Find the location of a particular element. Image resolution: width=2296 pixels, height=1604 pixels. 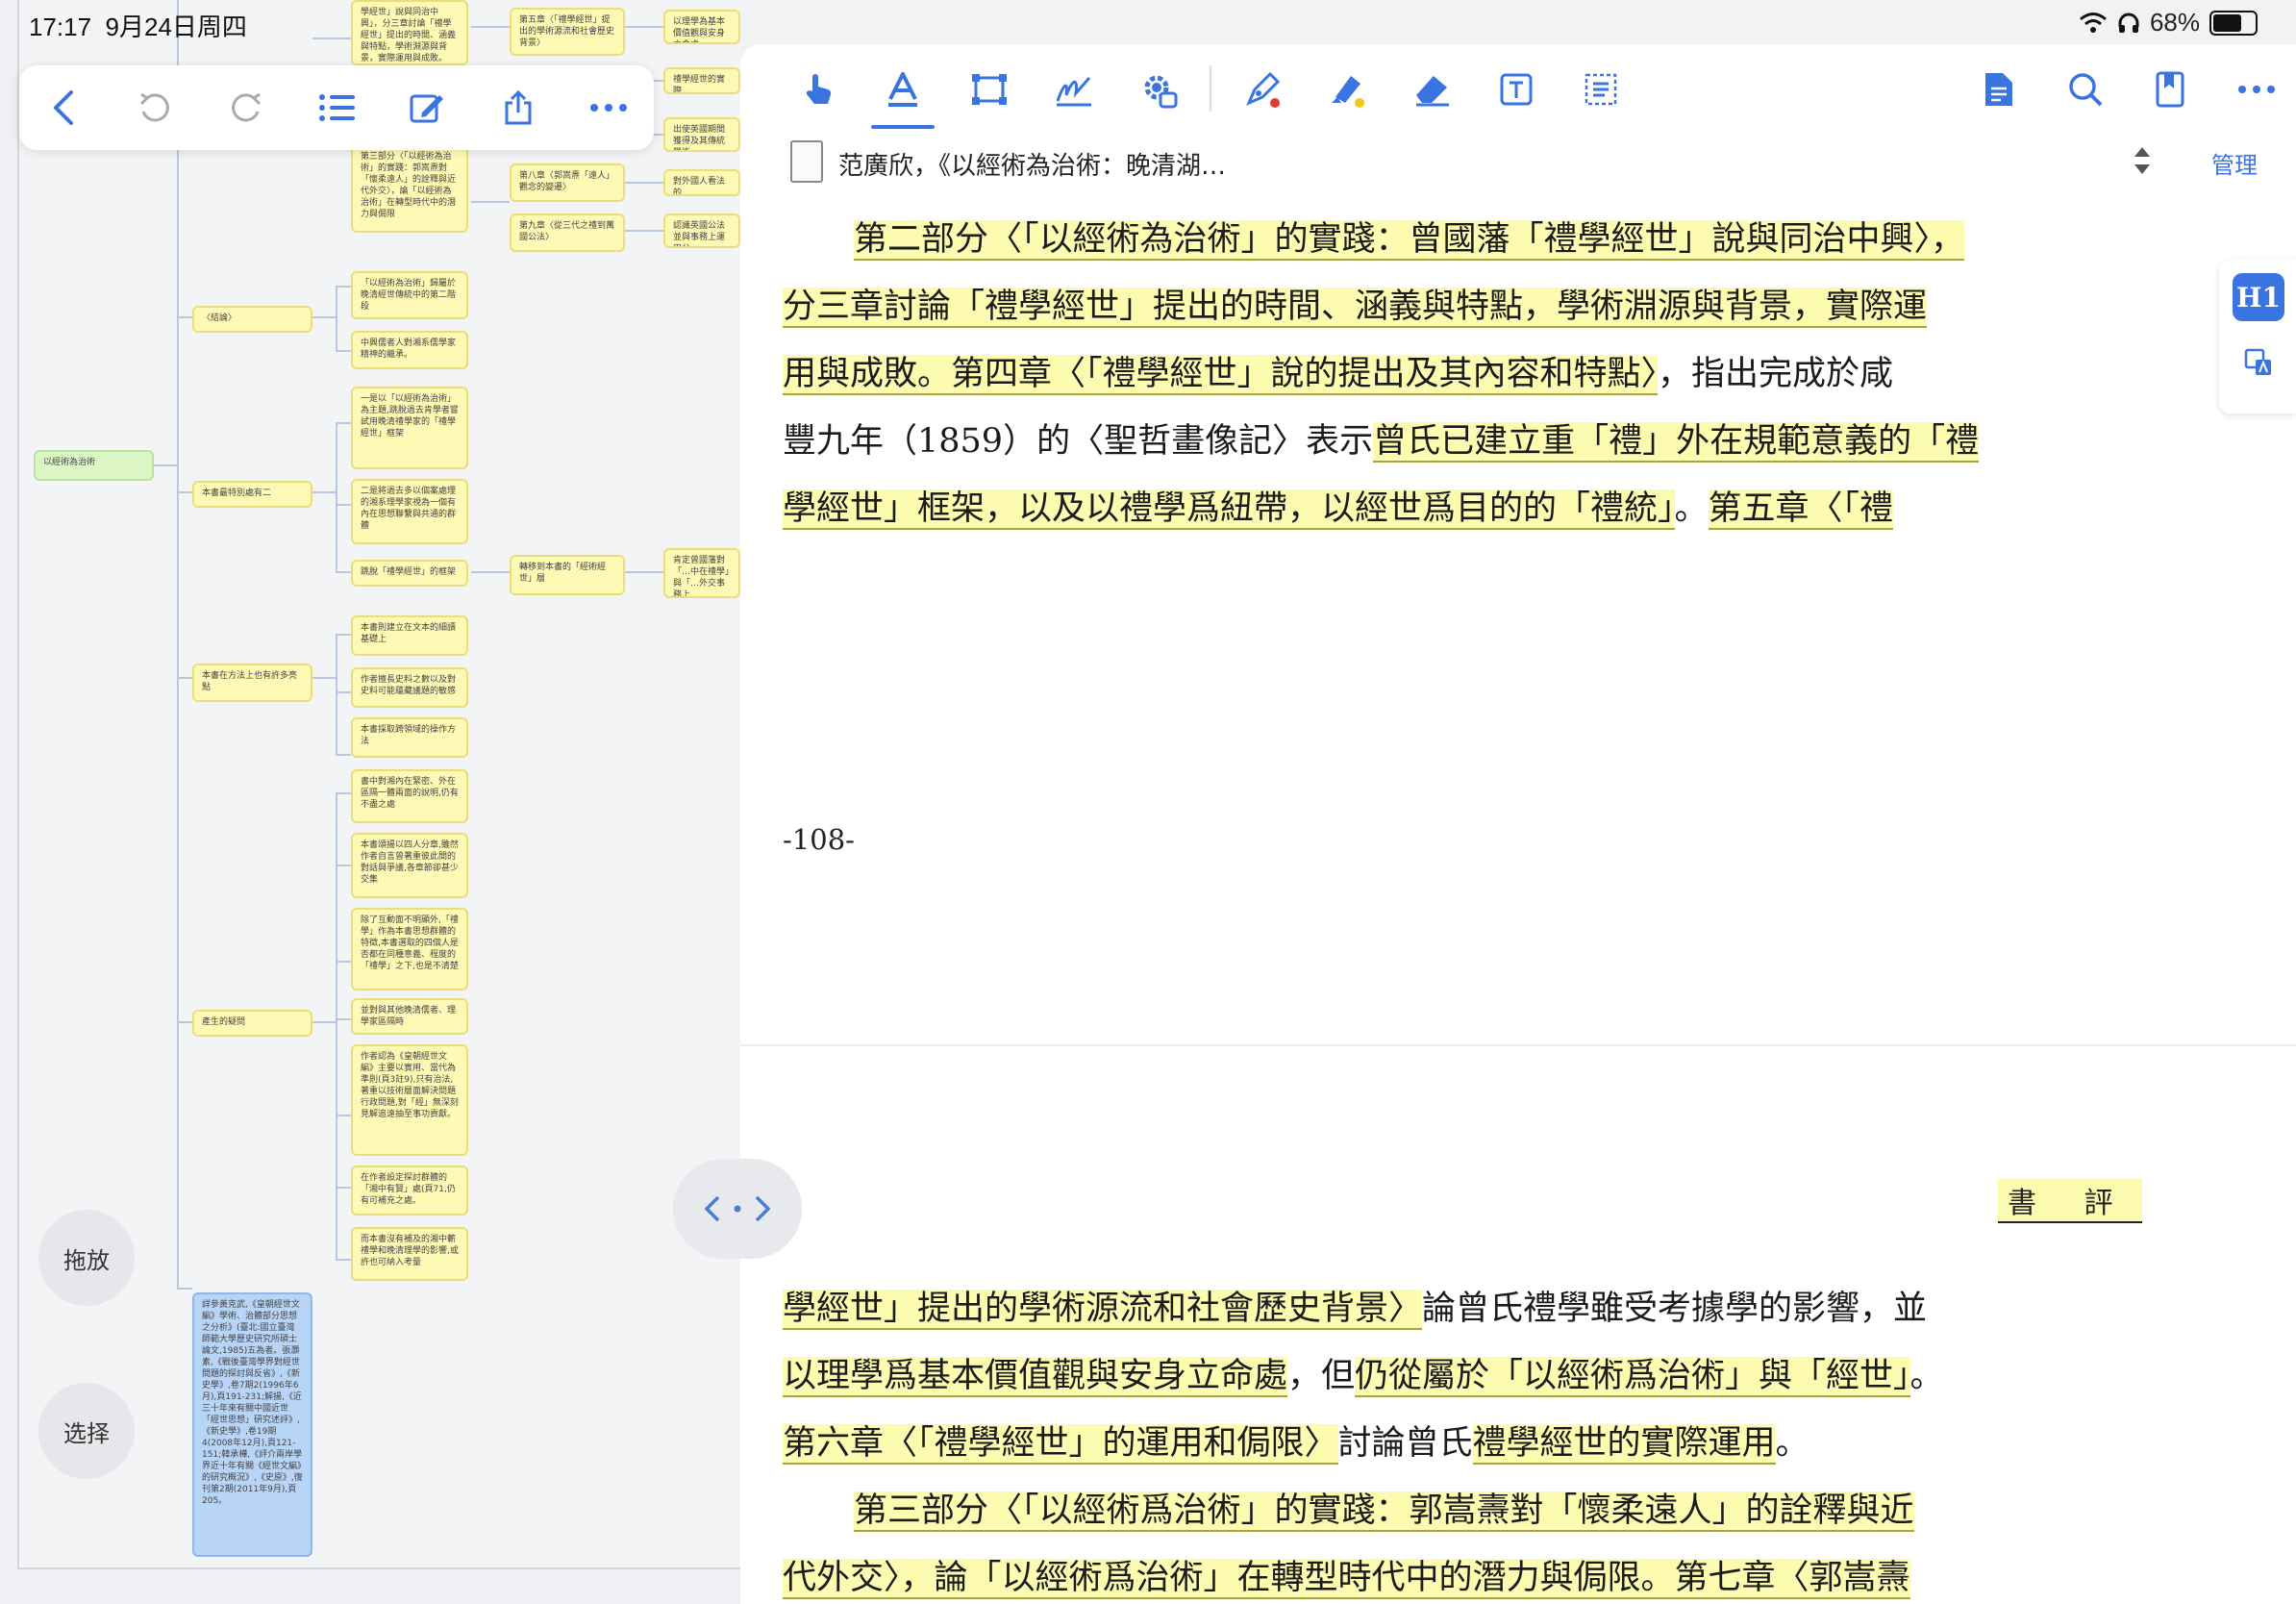

mindmap-node: 中興儒者人對湘系儒學家精神的繼承。 is located at coordinates (409, 350).